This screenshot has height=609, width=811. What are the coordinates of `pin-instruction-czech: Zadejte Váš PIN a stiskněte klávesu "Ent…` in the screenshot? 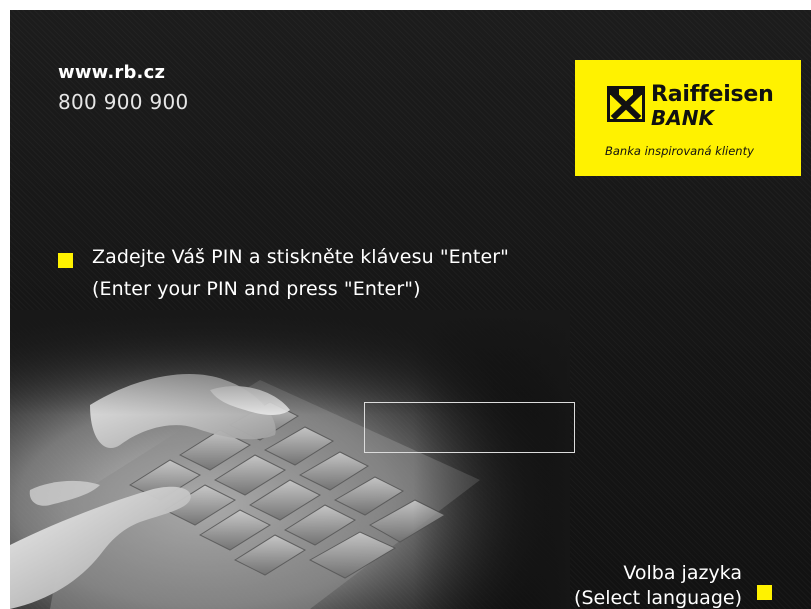 It's located at (301, 257).